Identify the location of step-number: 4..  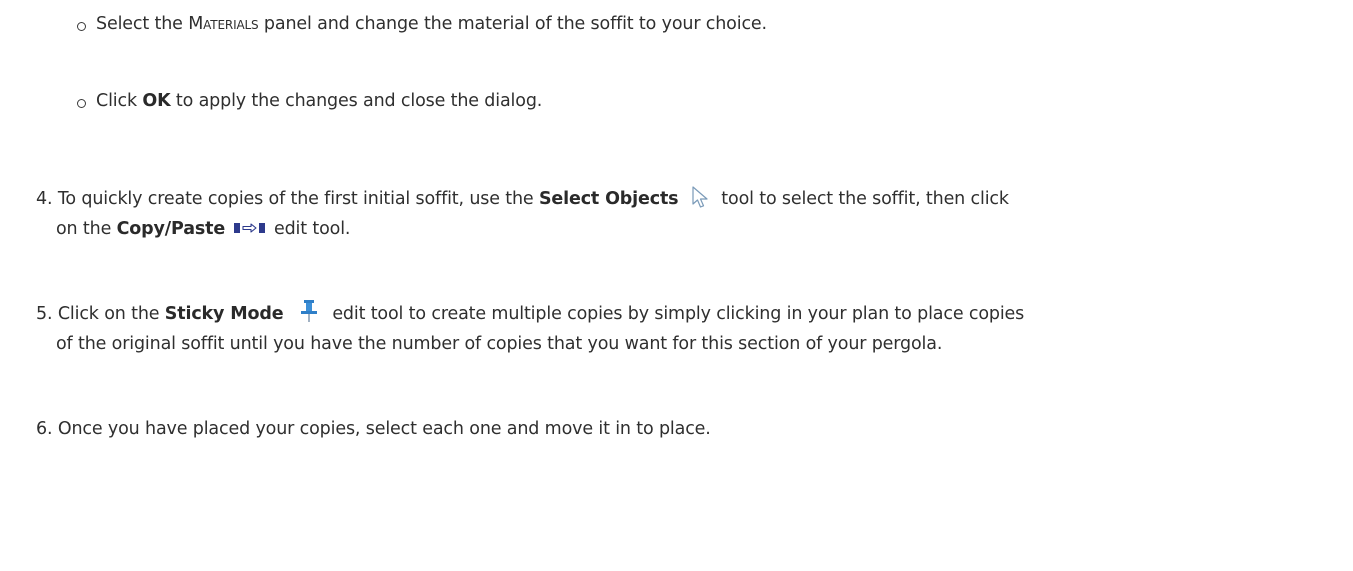
(44, 199).